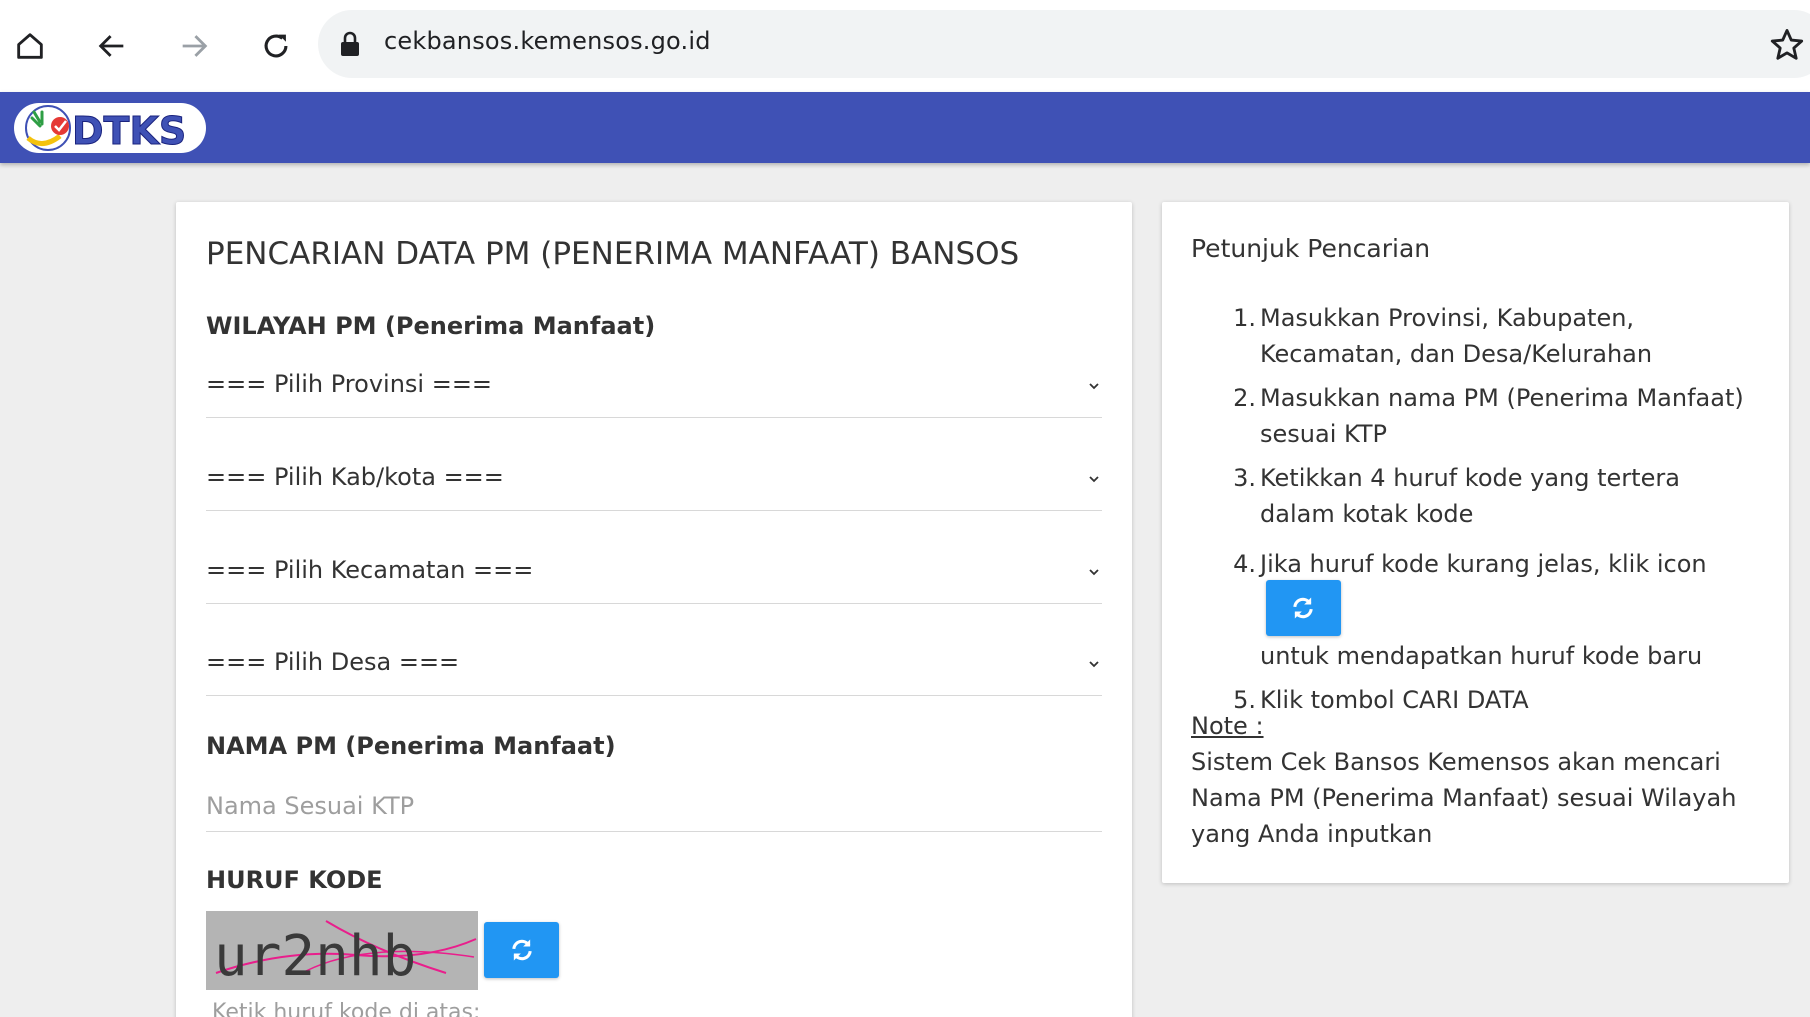  I want to click on nama-input-placeholder: Nama Sesuai KTP, so click(310, 806).